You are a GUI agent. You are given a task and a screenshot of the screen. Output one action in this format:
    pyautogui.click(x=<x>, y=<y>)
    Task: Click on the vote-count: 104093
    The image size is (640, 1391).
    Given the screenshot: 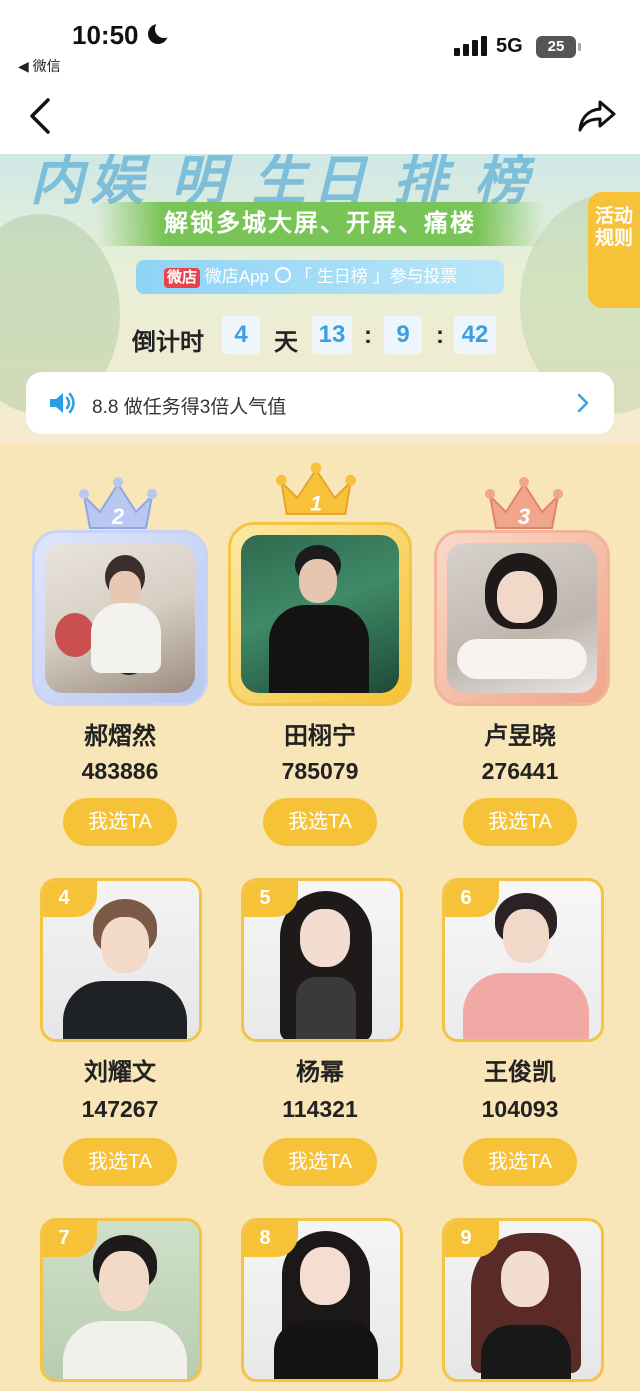 What is the action you would take?
    pyautogui.click(x=520, y=1109)
    